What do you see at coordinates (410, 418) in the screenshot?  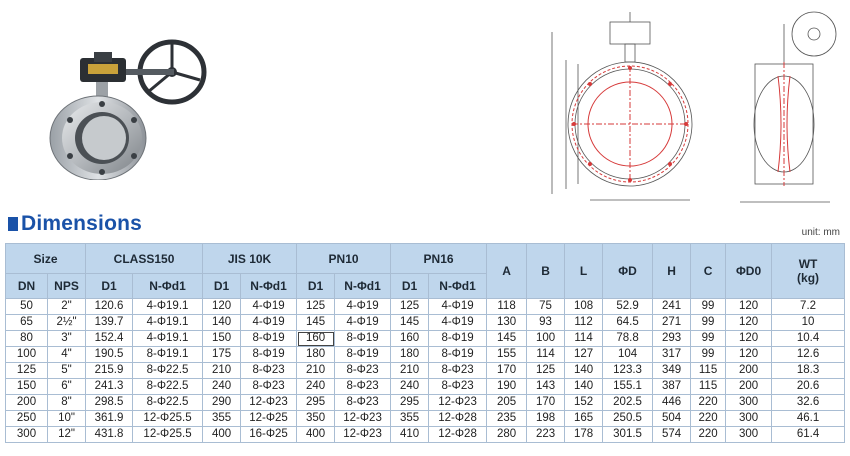 I see `table-cell: 355` at bounding box center [410, 418].